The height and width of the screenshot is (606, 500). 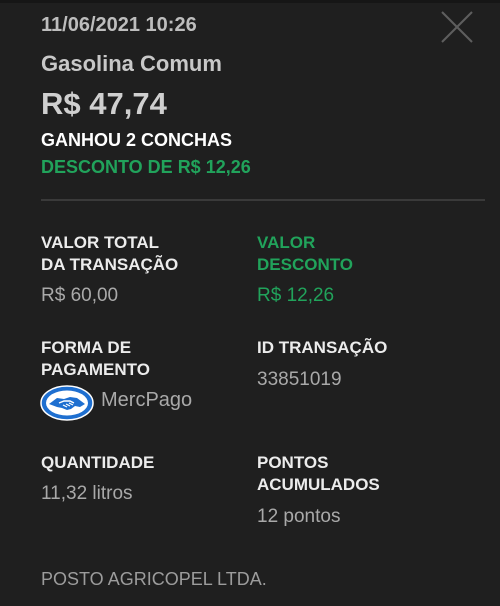 What do you see at coordinates (110, 264) in the screenshot?
I see `total-label-line-2: DA TRANSAÇÃO` at bounding box center [110, 264].